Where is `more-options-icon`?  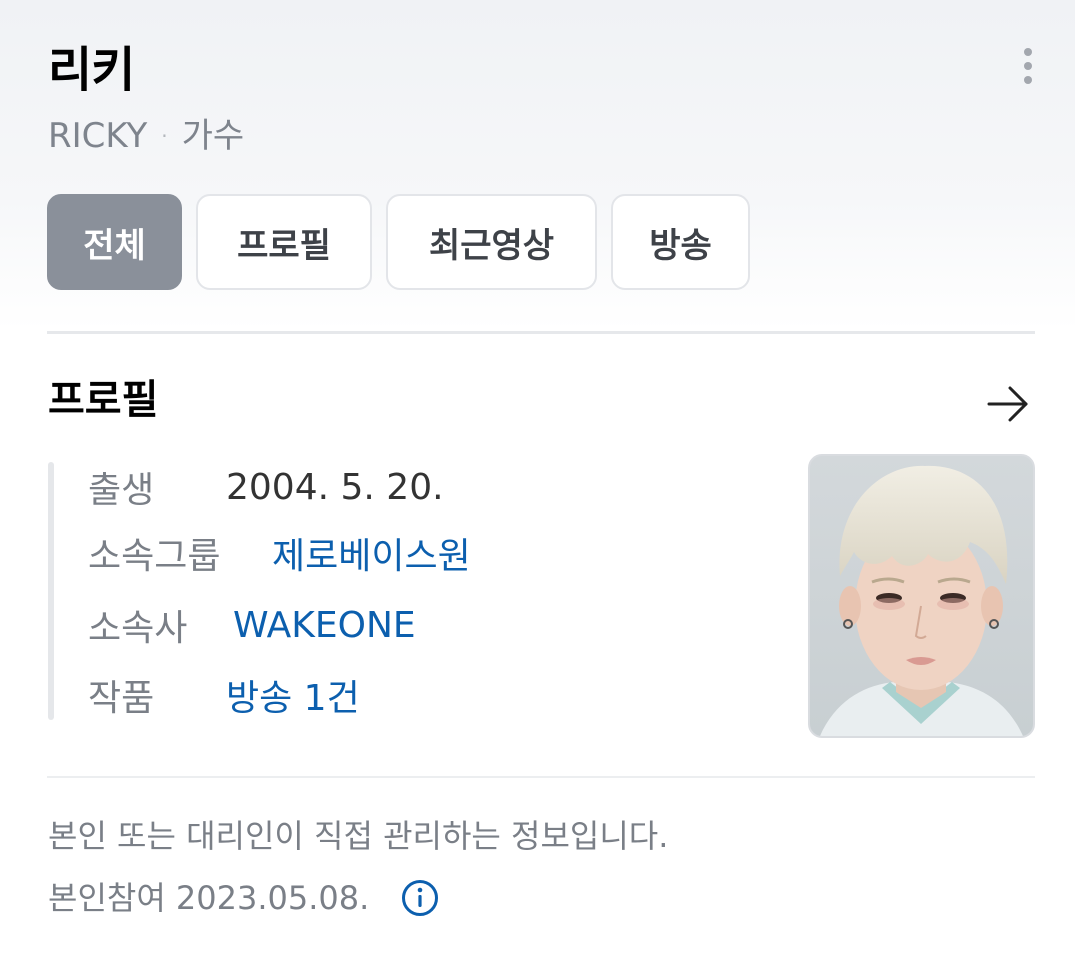
more-options-icon is located at coordinates (1028, 66).